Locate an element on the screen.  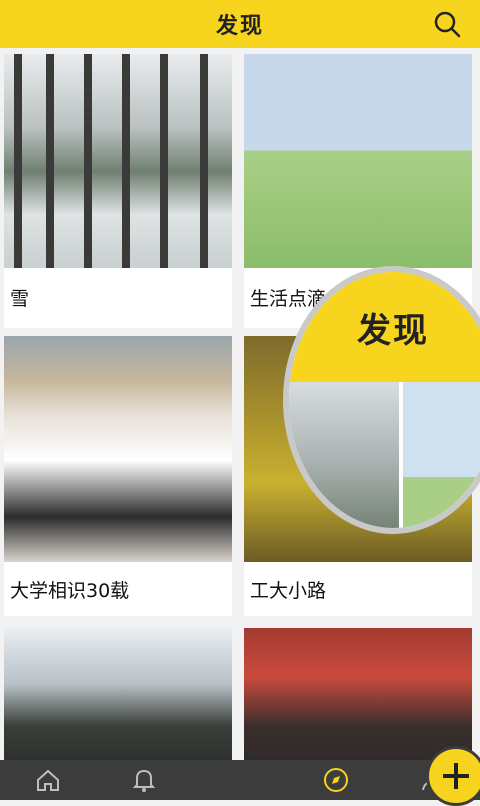
bubble-header: 发现 is located at coordinates (384, 327).